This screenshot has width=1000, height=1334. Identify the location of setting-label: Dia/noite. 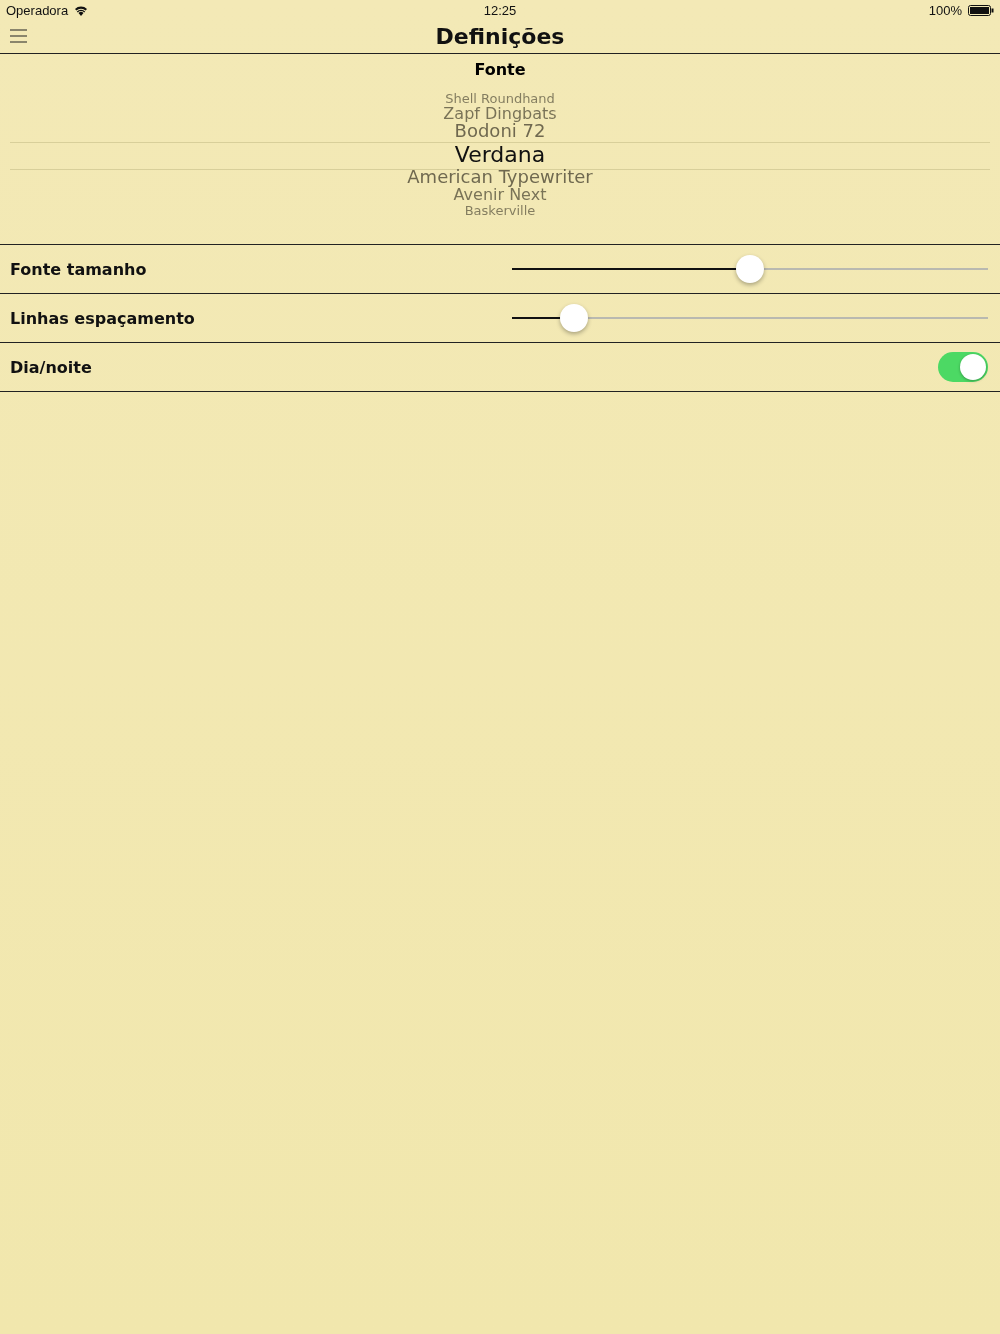
(51, 367).